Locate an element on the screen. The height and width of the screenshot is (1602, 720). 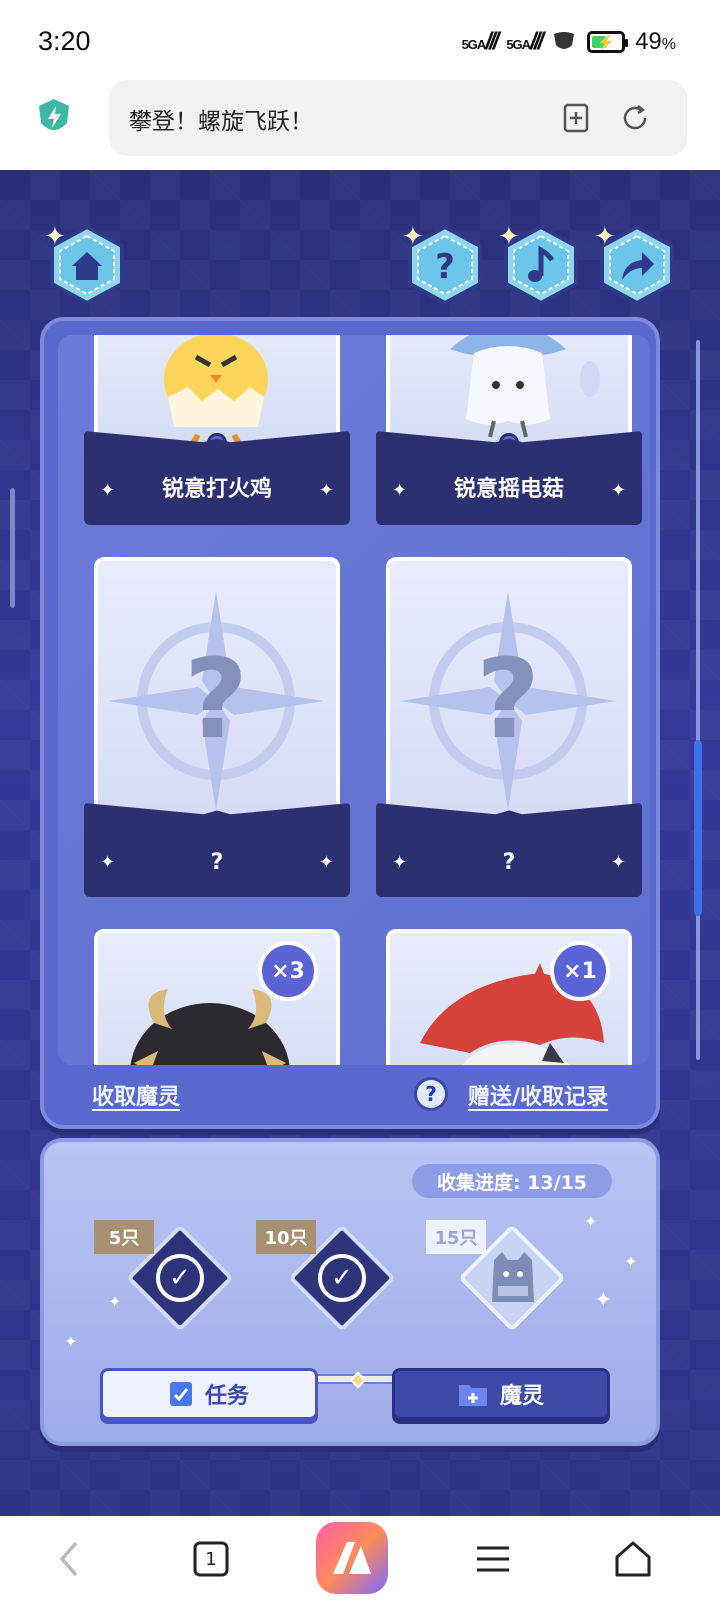
spirit-card: ✦ 锐意打火鸡 ✦ is located at coordinates (217, 430).